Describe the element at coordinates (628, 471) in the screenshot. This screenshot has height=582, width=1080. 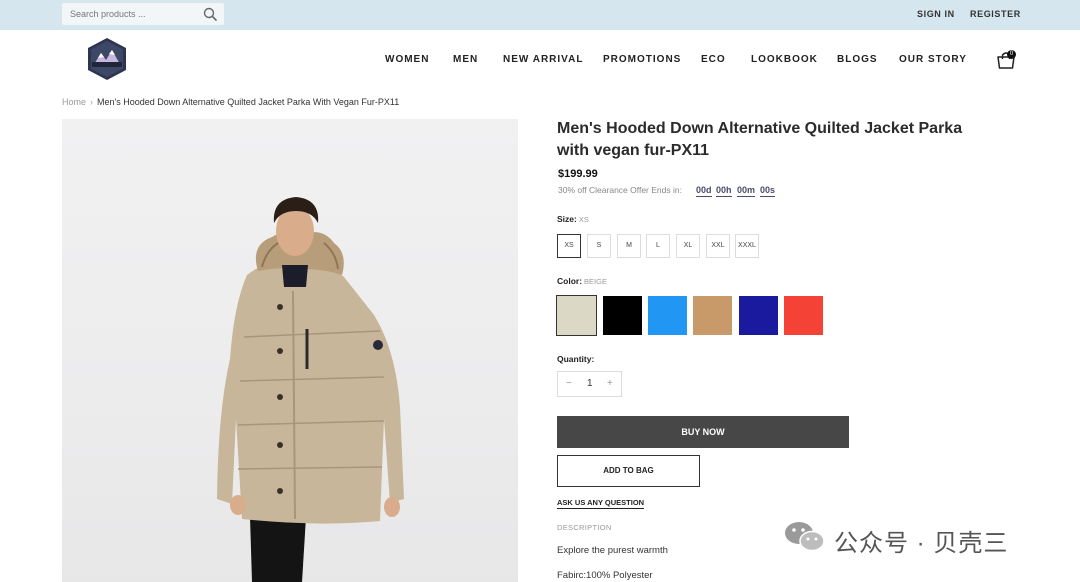
I see `add-to-bag-button: ADD TO BAG` at that location.